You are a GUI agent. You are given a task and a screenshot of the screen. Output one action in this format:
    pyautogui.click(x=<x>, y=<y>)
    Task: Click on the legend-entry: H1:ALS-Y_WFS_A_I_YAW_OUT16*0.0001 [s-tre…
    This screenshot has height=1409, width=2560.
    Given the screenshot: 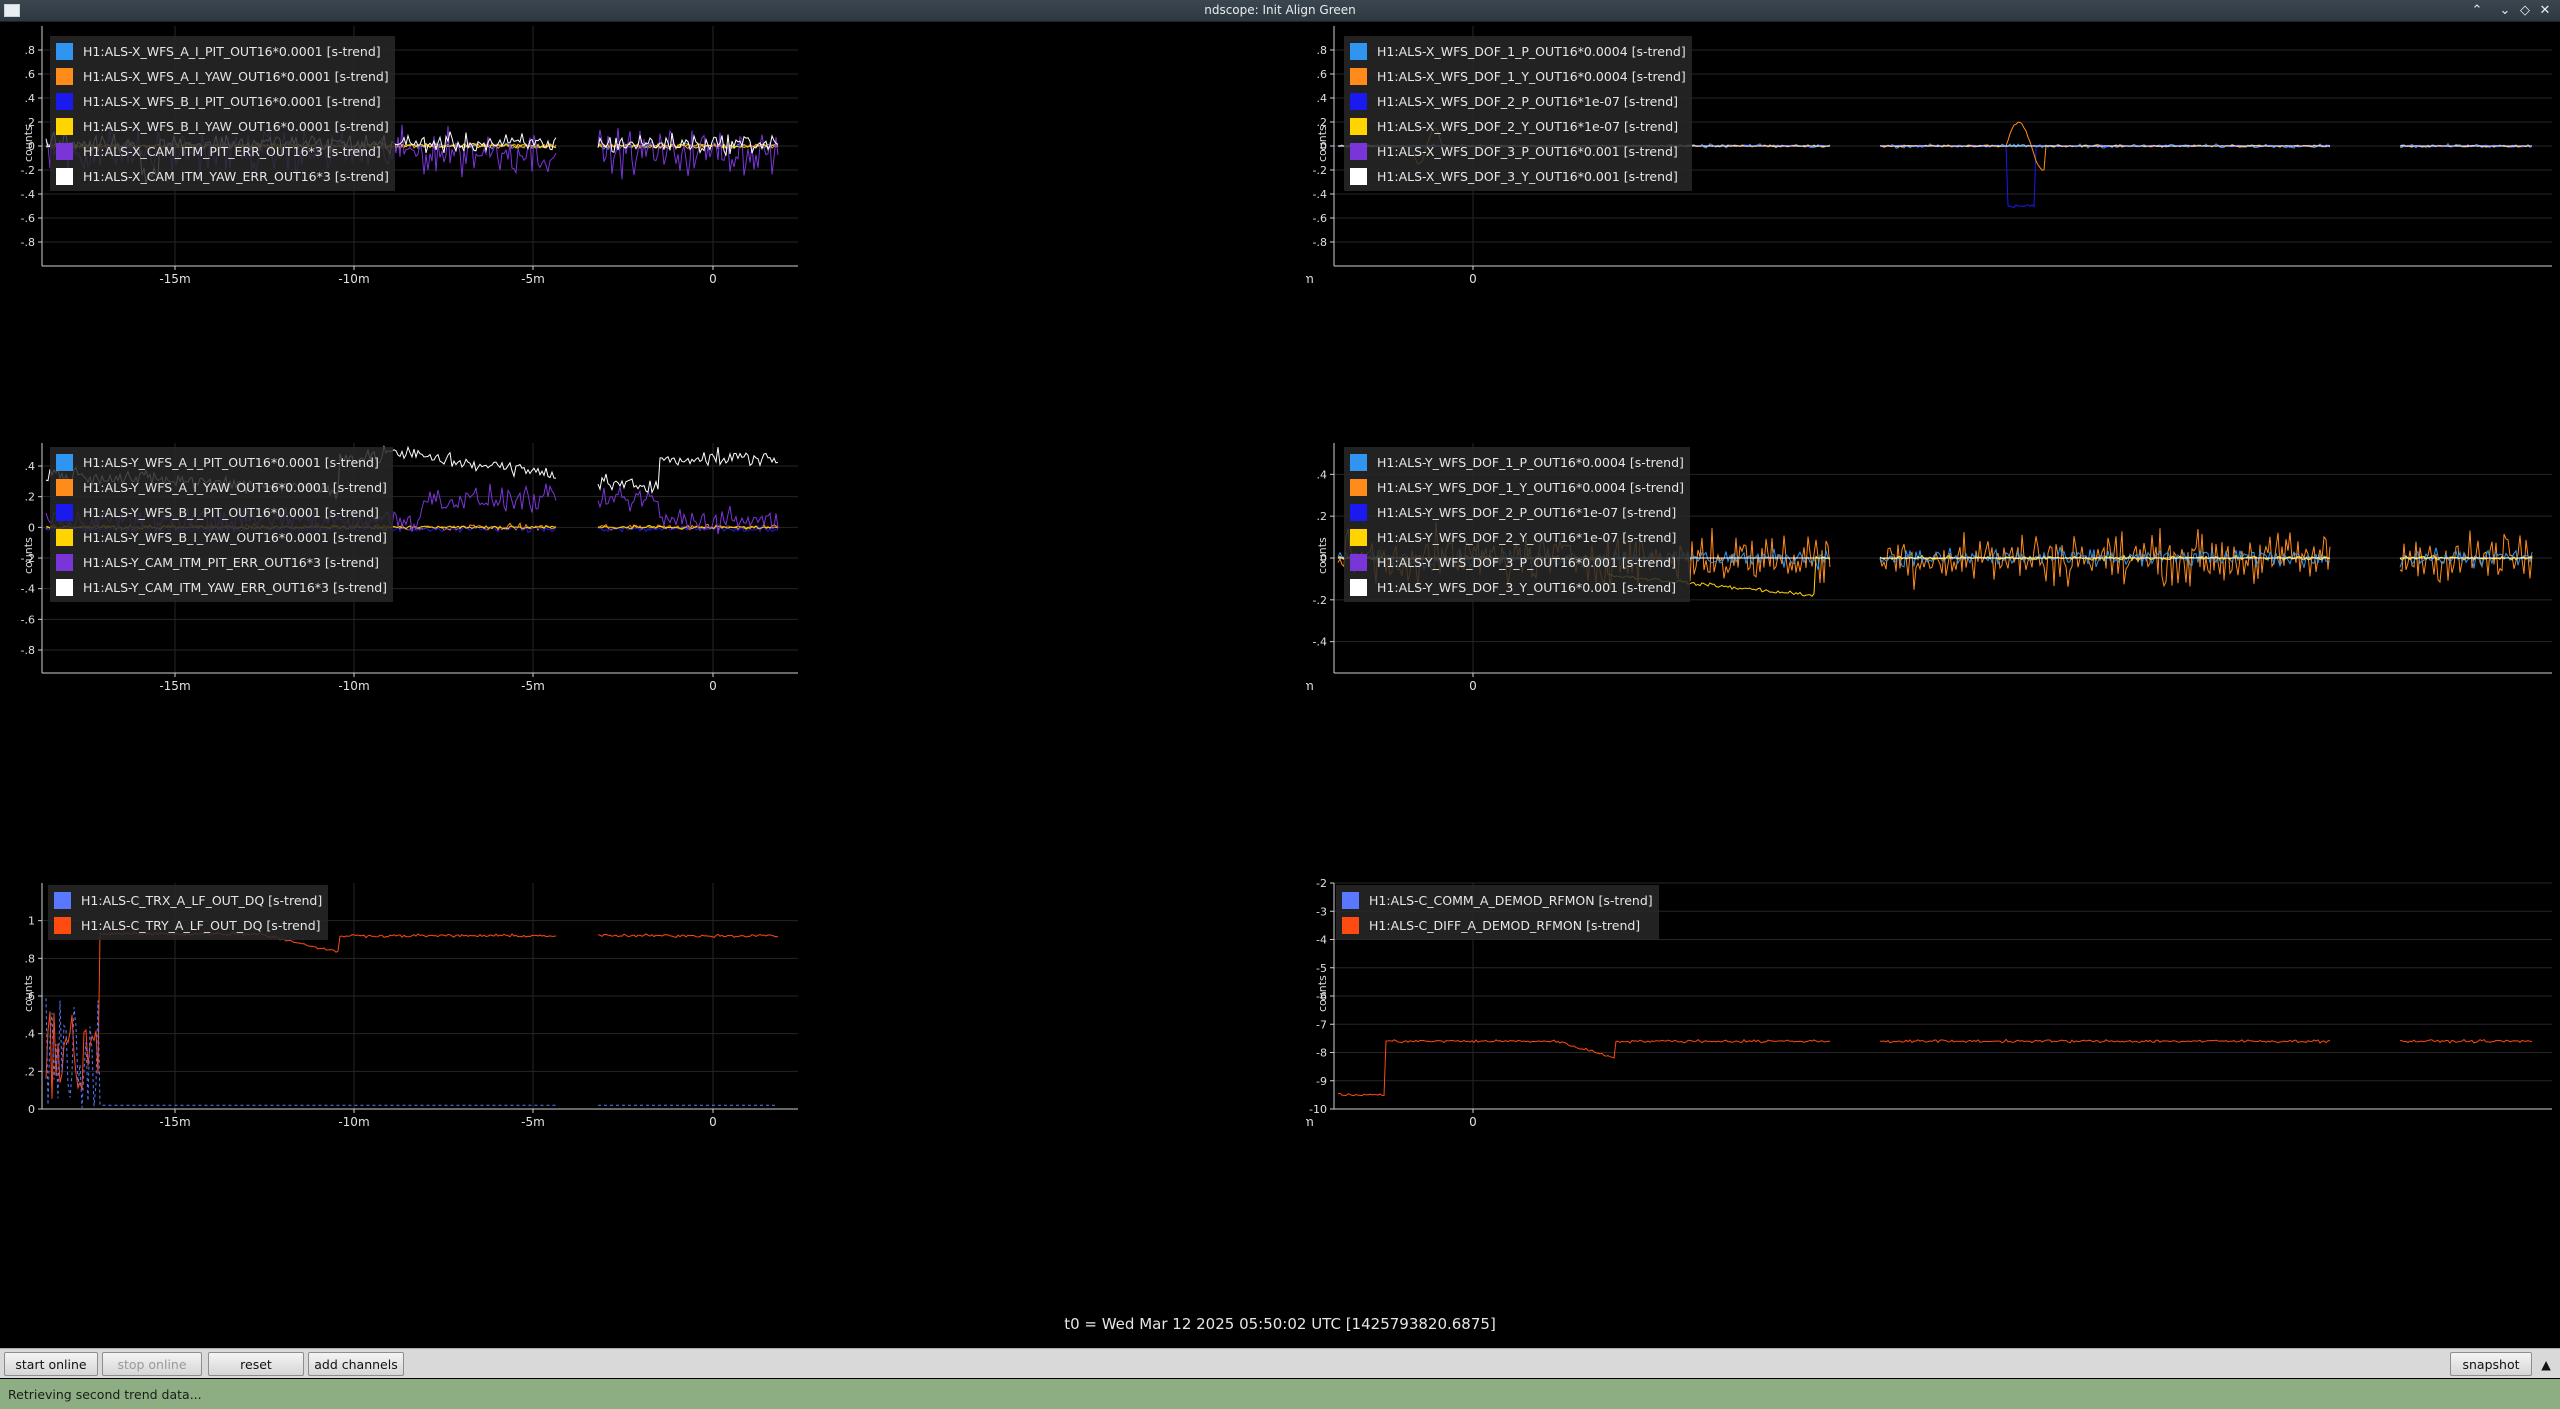 What is the action you would take?
    pyautogui.click(x=221, y=487)
    